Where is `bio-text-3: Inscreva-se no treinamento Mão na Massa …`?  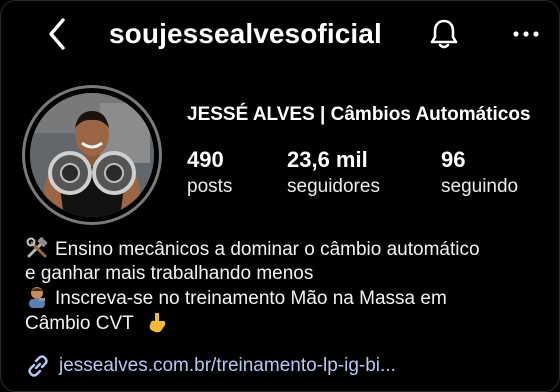
bio-text-3: Inscreva-se no treinamento Mão na Massa … is located at coordinates (251, 298).